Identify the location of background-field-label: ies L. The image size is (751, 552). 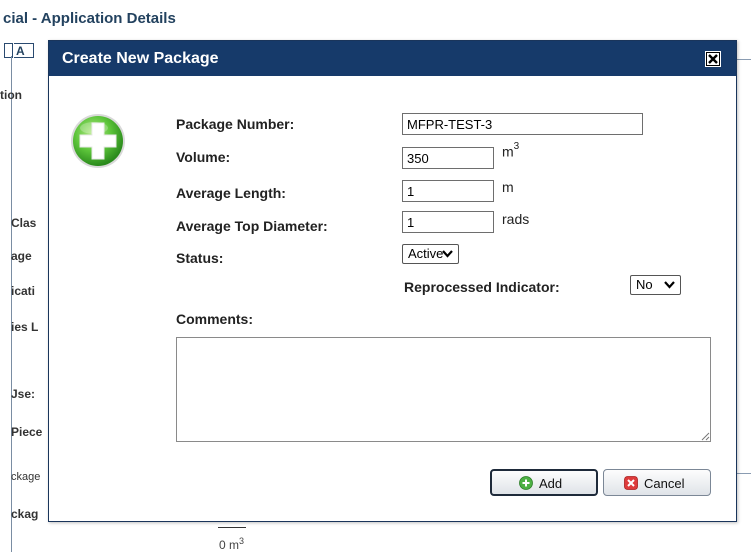
(25, 327).